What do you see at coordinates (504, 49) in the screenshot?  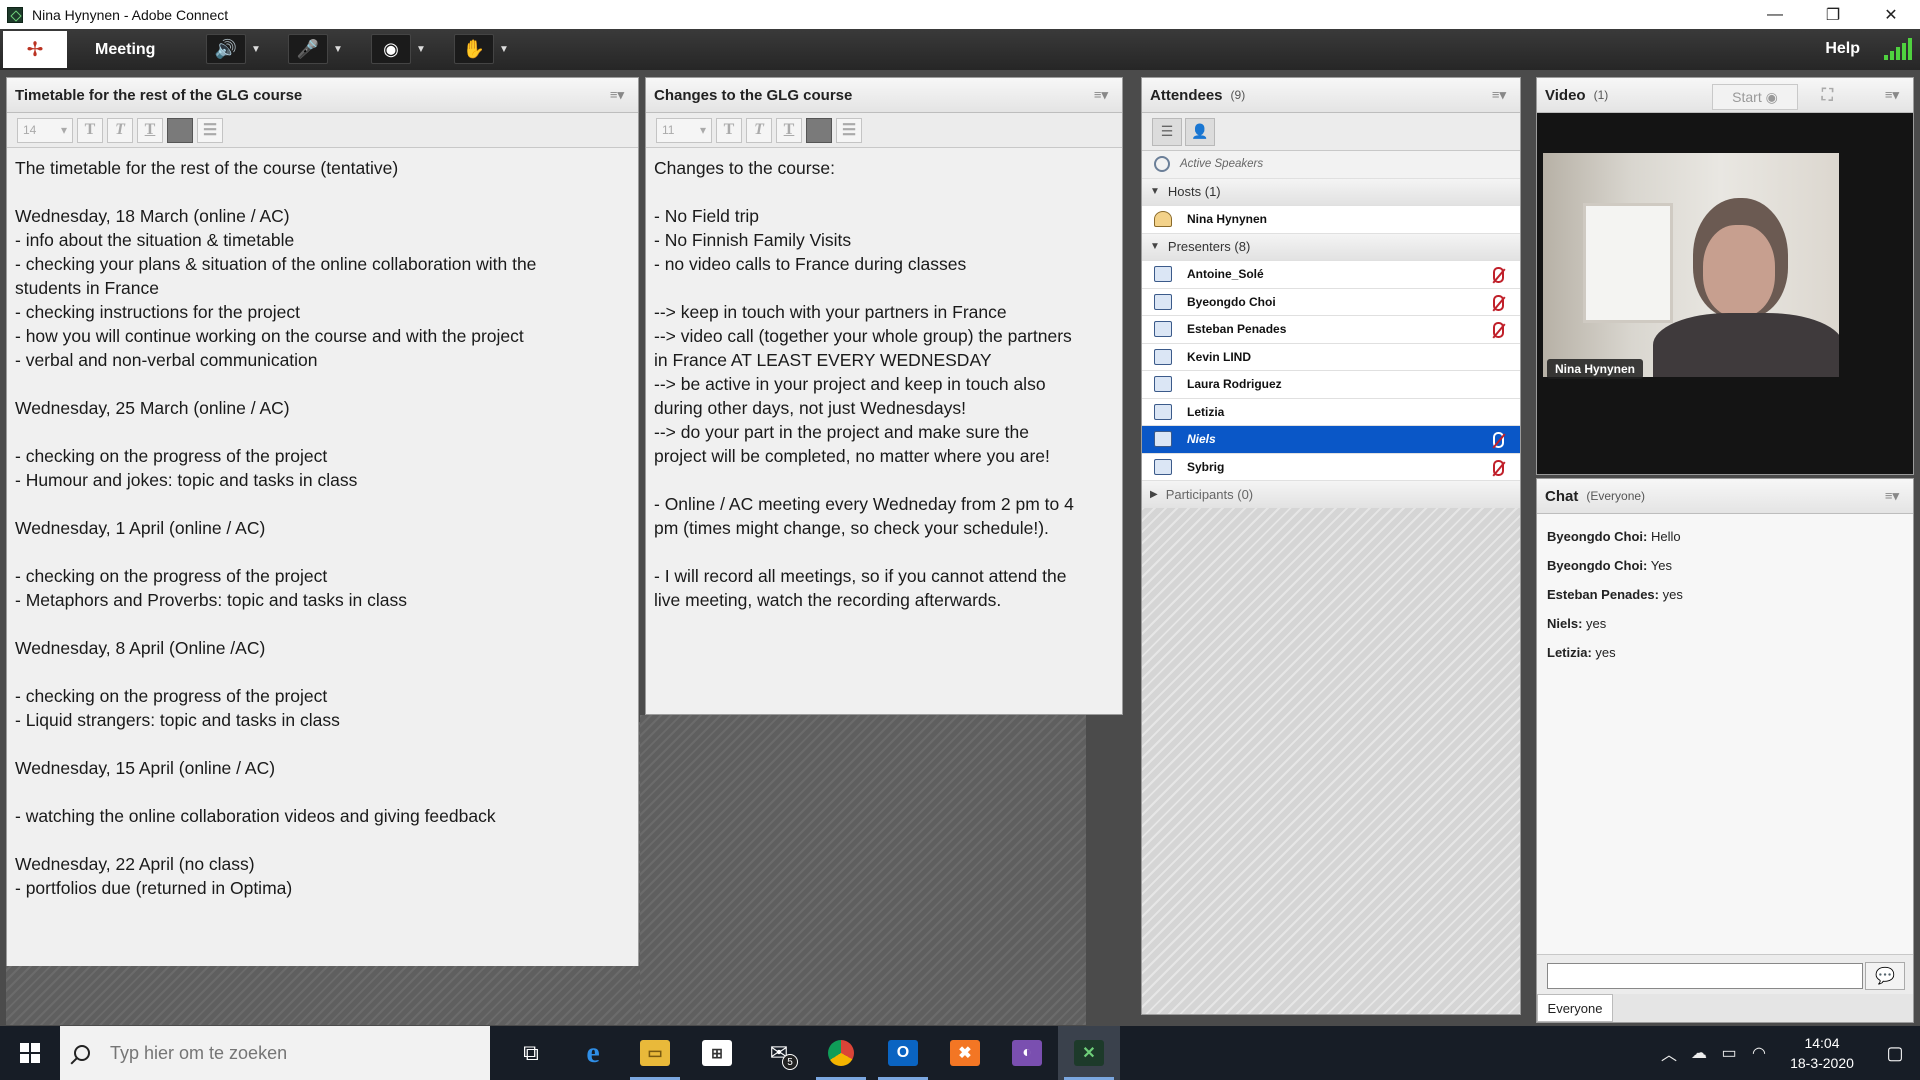 I see `raise-hand-dropdown-icon: ▼` at bounding box center [504, 49].